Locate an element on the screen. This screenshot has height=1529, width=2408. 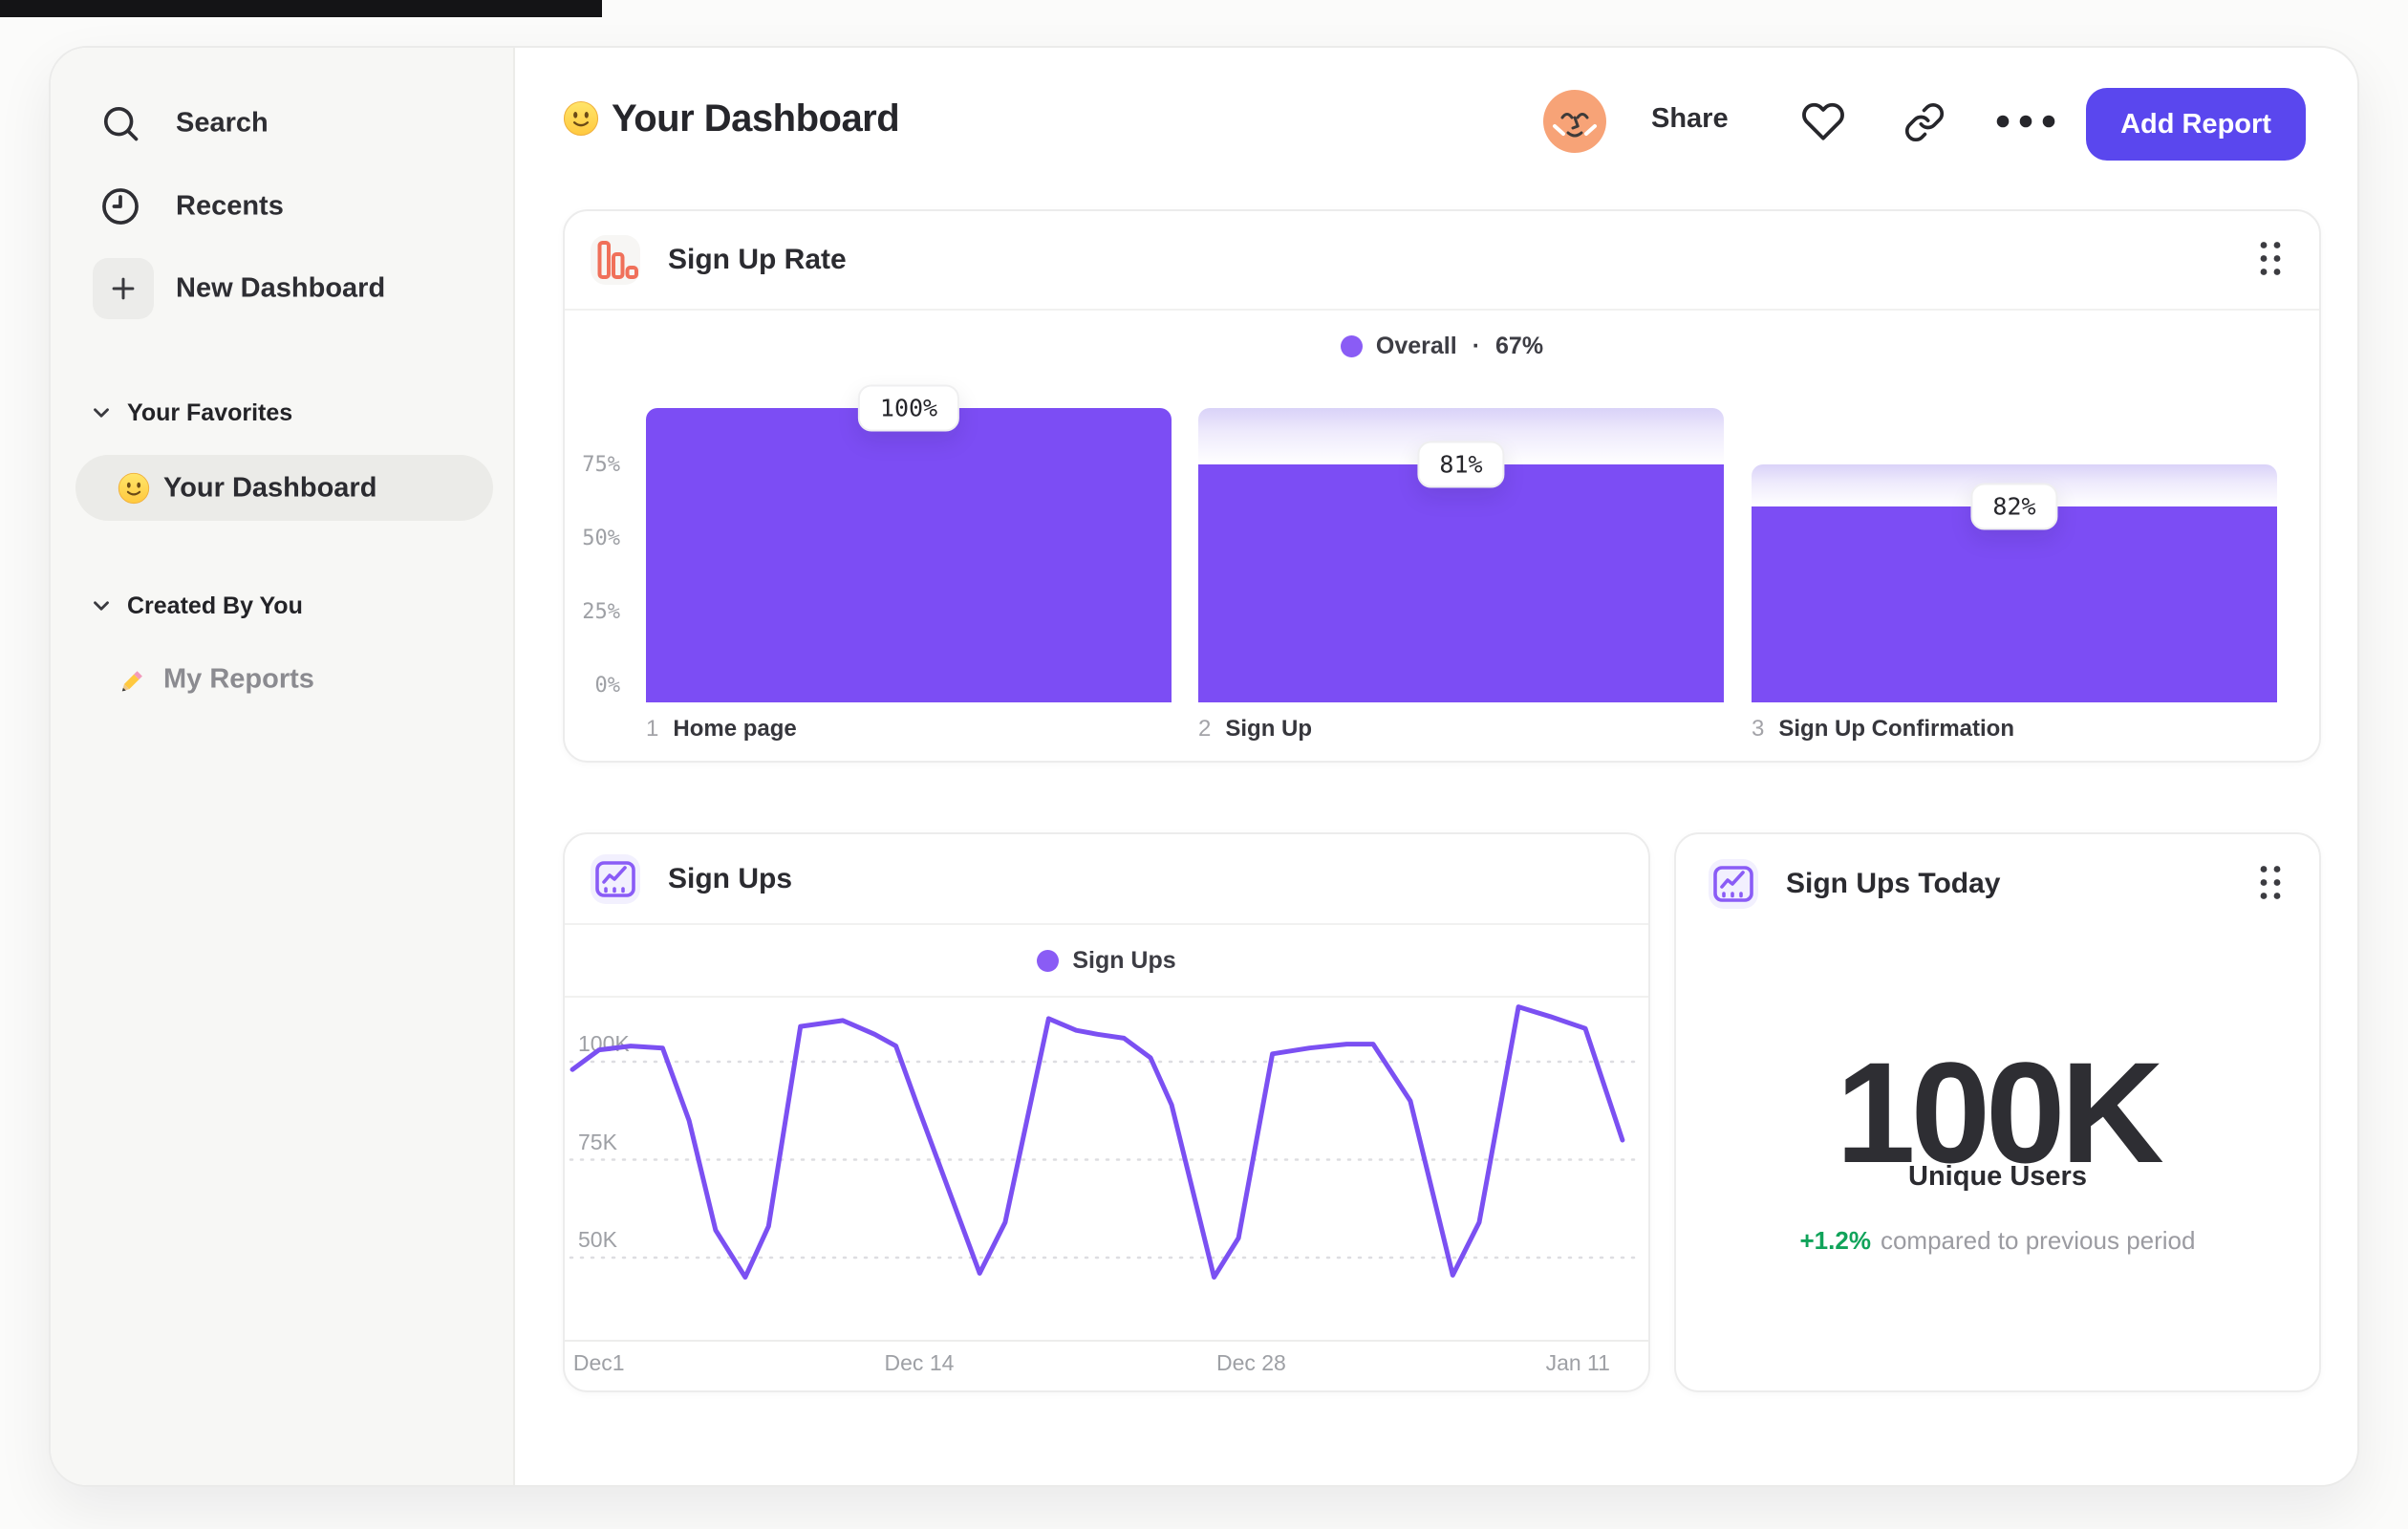
sidebar-section-your-favorites: Your Favorites is located at coordinates (190, 413).